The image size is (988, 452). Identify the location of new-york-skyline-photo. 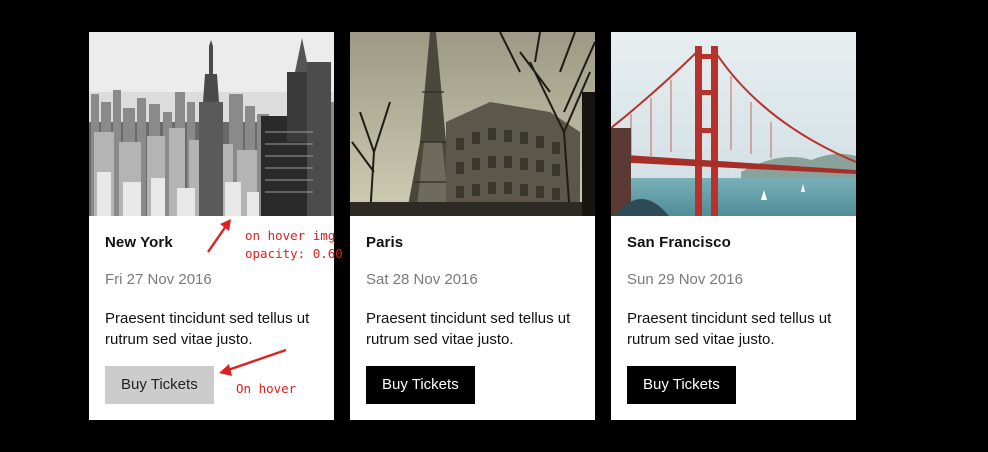
(211, 124).